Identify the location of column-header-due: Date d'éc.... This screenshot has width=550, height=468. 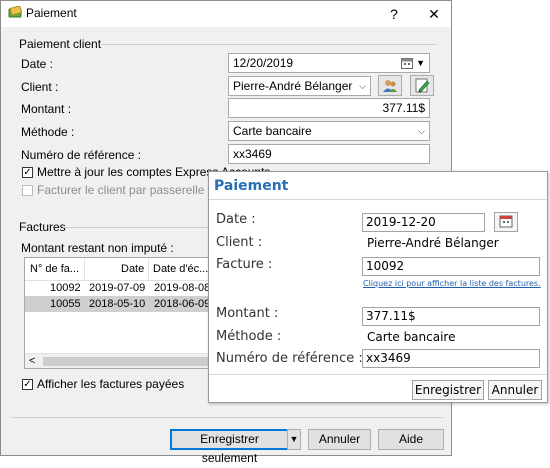
(180, 269).